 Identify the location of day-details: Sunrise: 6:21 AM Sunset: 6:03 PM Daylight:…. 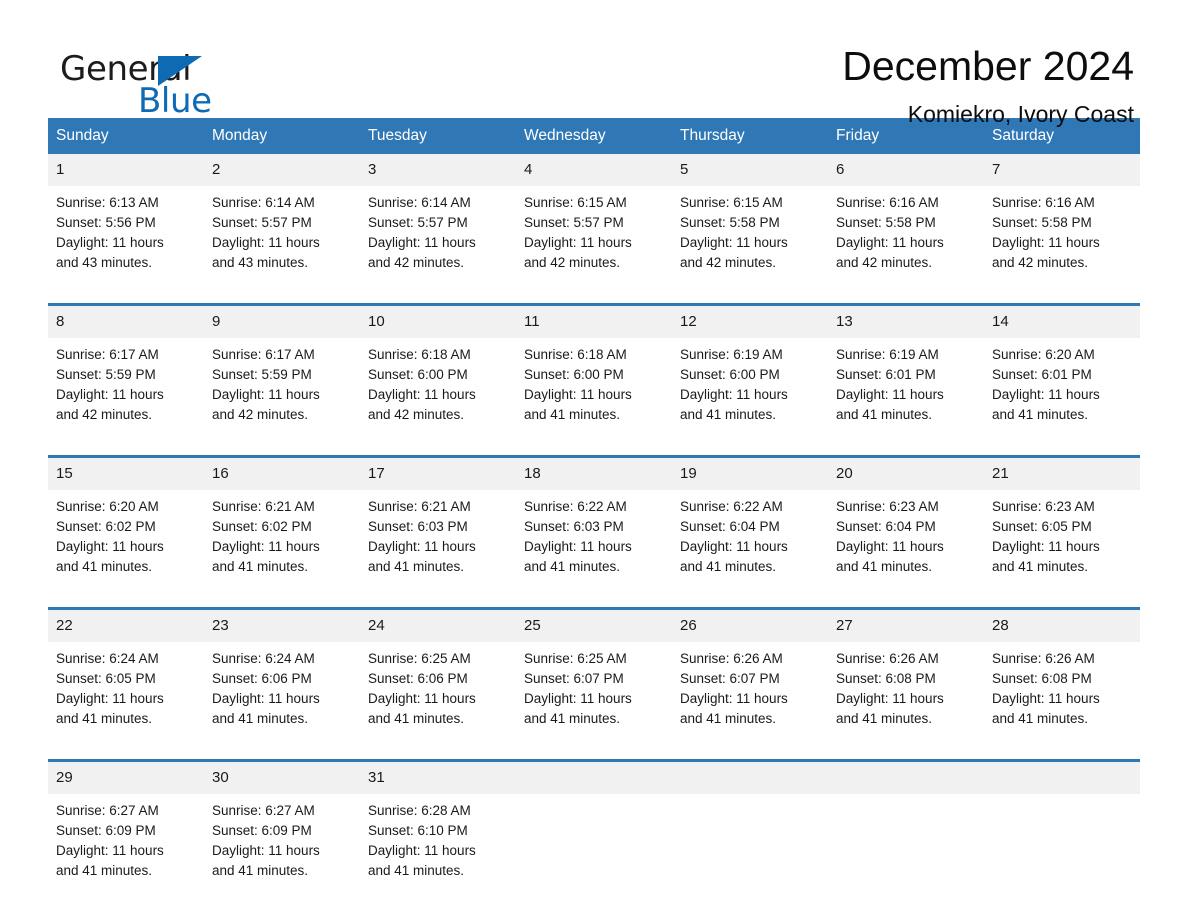
(438, 539).